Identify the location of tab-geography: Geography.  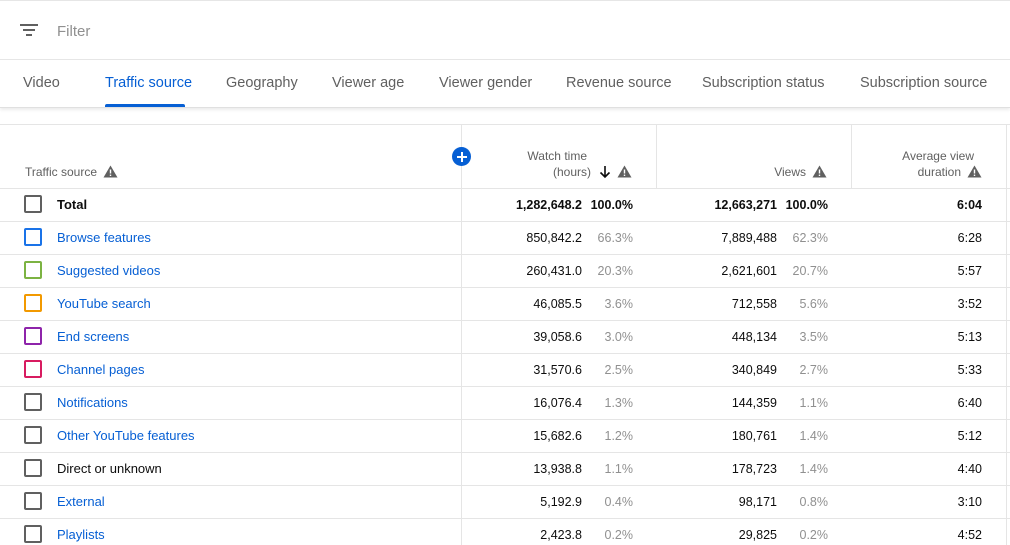
(262, 83).